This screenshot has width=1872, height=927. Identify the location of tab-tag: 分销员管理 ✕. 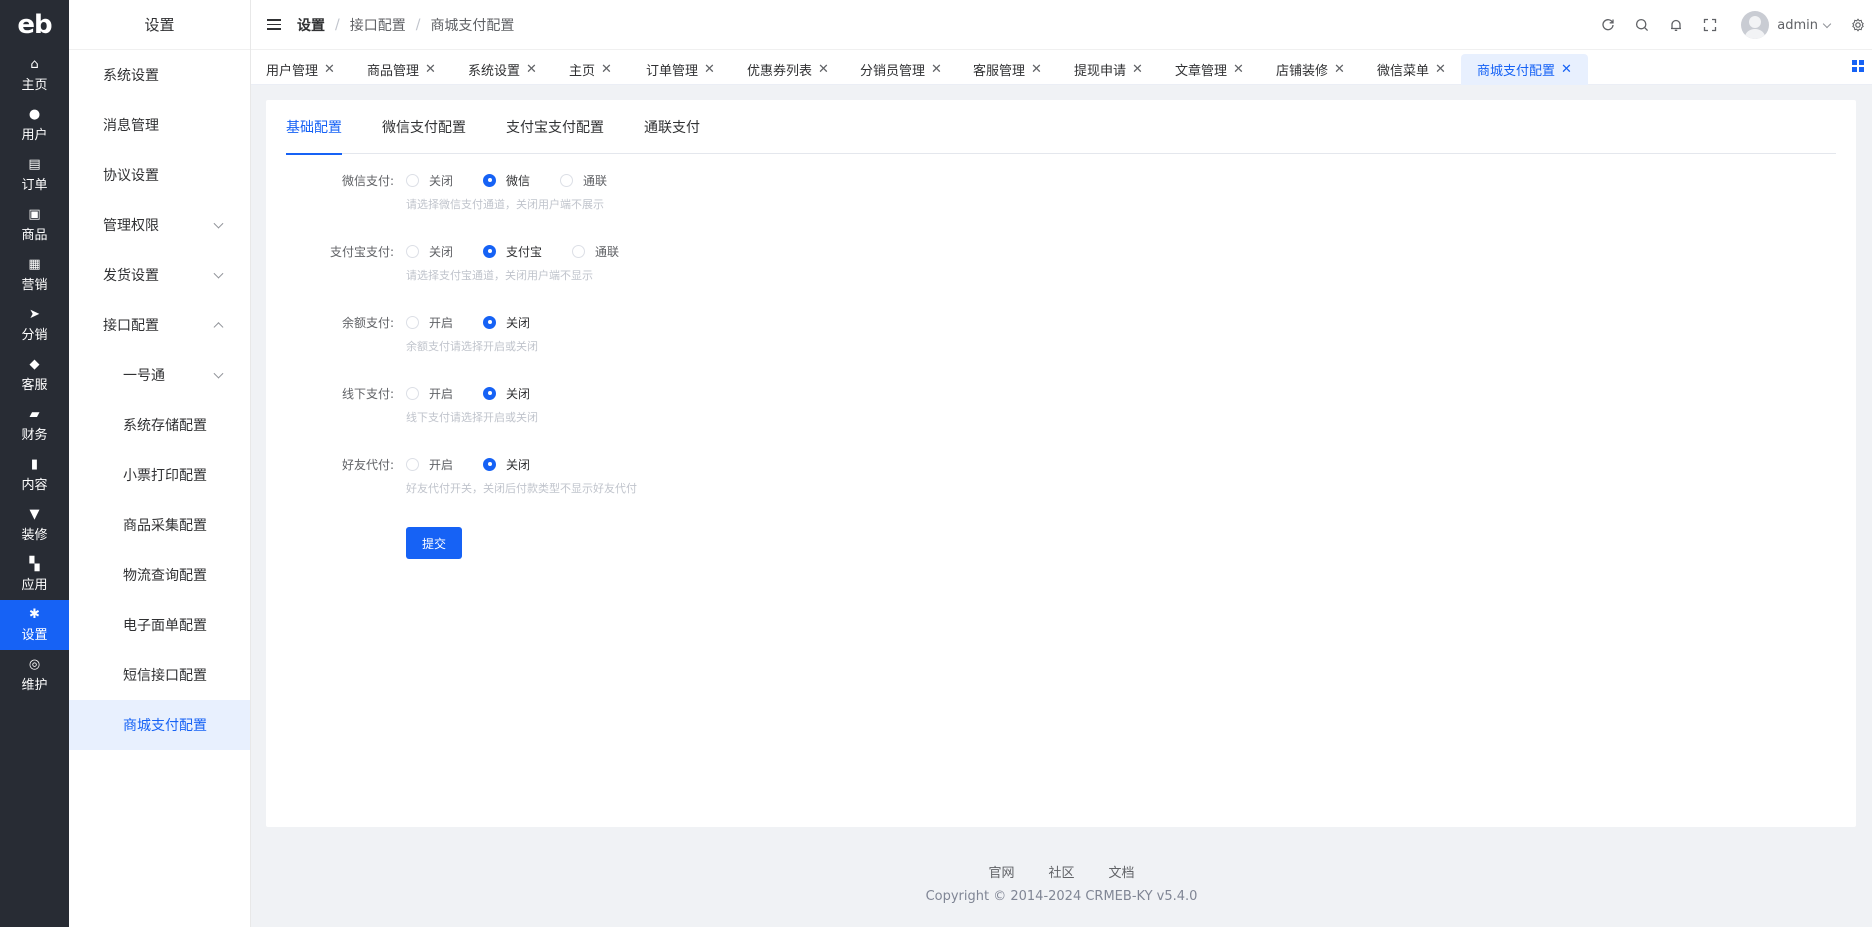
(901, 69).